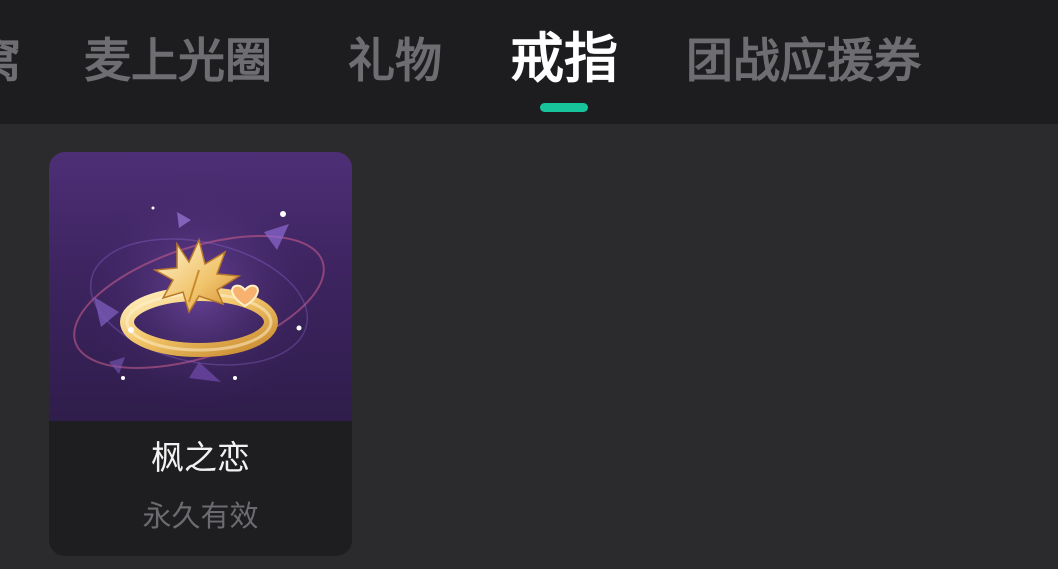 The height and width of the screenshot is (569, 1058). What do you see at coordinates (564, 59) in the screenshot?
I see `tab-rings: 戒指` at bounding box center [564, 59].